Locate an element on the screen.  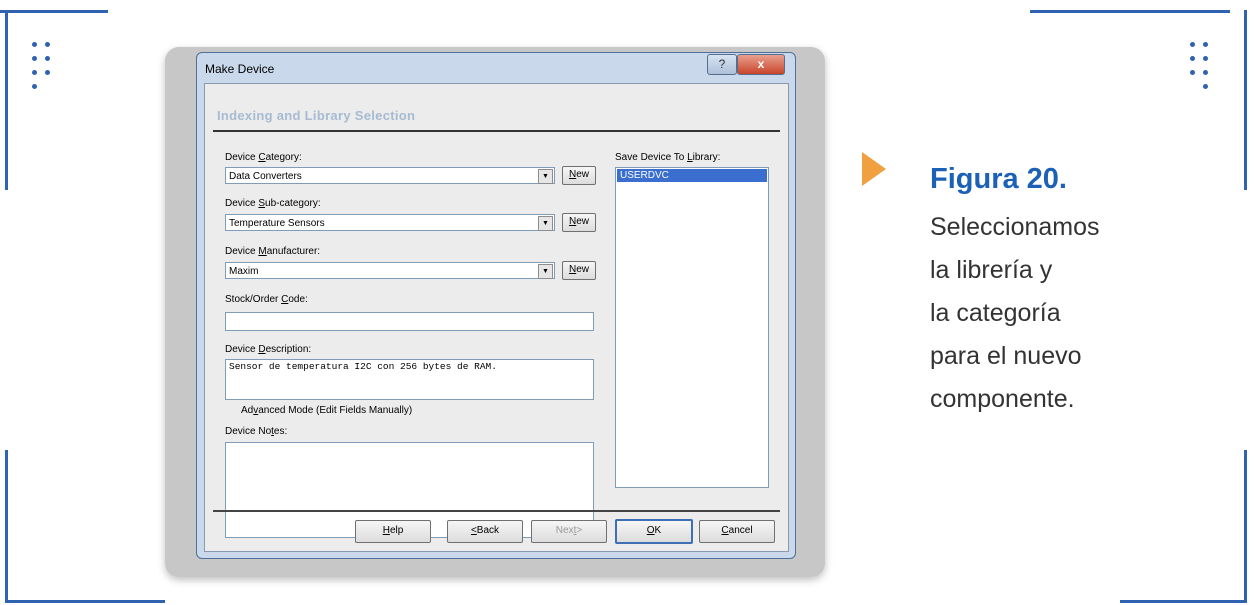
library-list-item: USERDVC is located at coordinates (692, 175).